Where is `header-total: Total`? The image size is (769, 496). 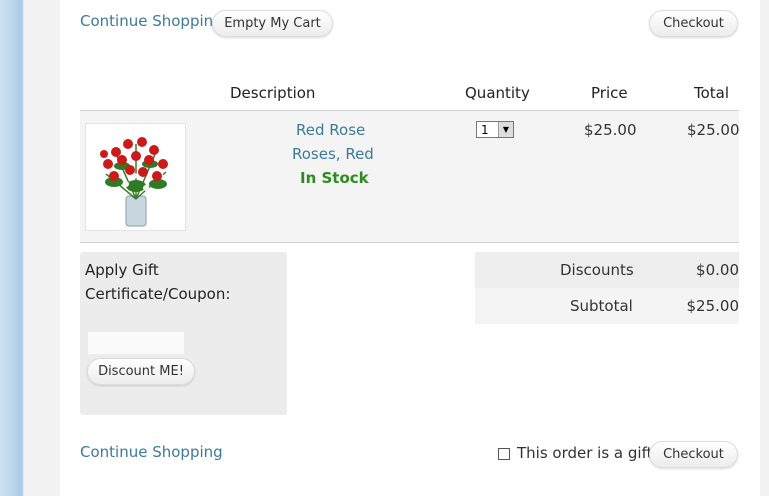 header-total: Total is located at coordinates (712, 93).